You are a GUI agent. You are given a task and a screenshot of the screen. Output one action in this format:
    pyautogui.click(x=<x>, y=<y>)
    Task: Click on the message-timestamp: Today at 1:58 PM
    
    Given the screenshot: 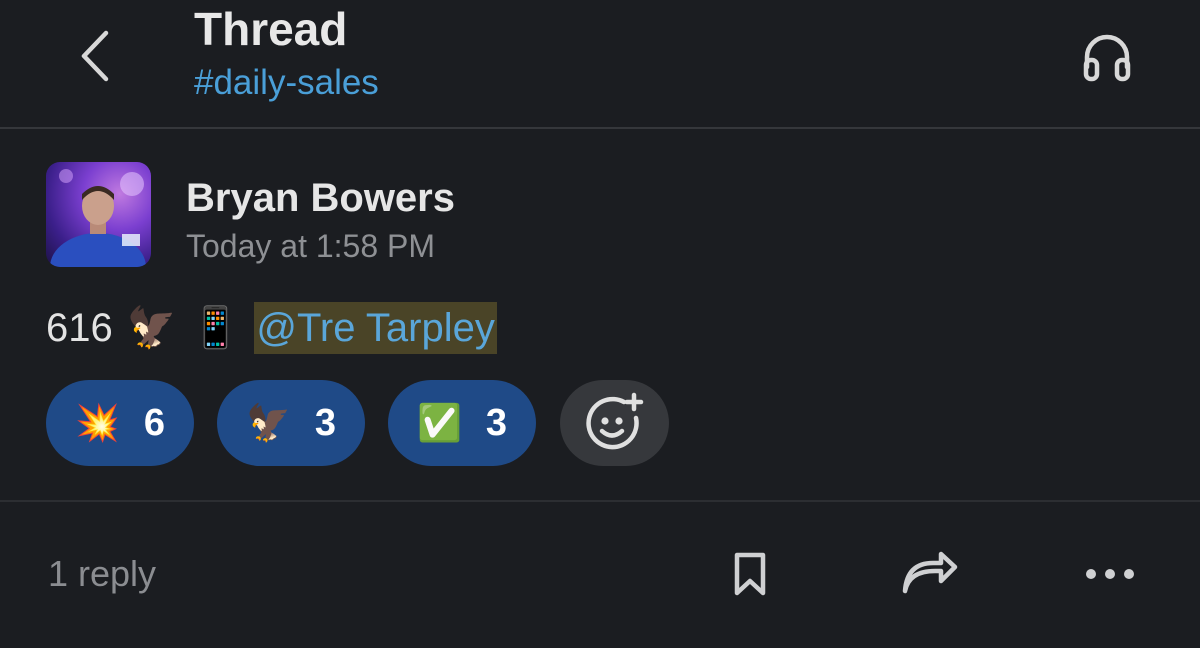 What is the action you would take?
    pyautogui.click(x=311, y=246)
    